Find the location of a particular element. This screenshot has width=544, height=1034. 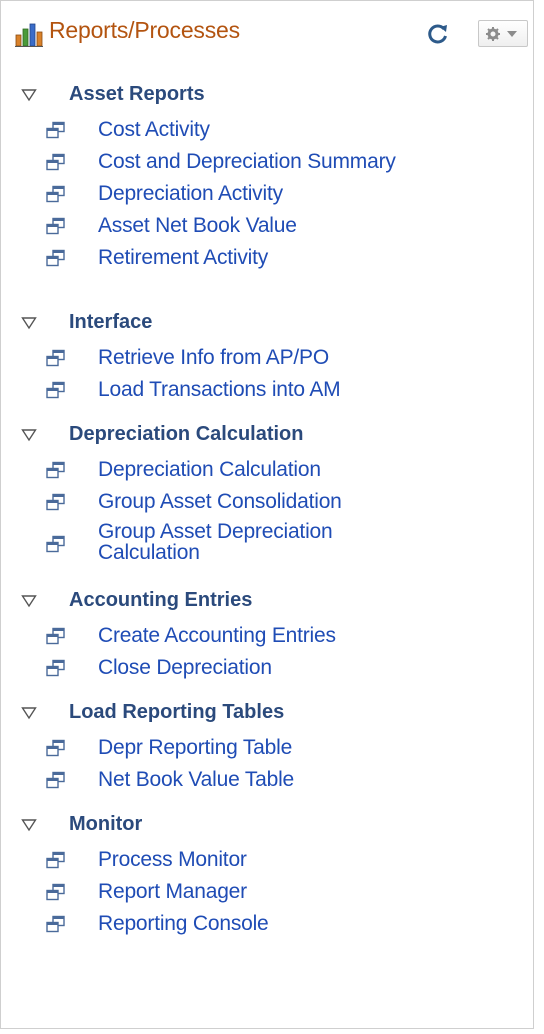

pagelet-title: Reports/Processes is located at coordinates (144, 30).